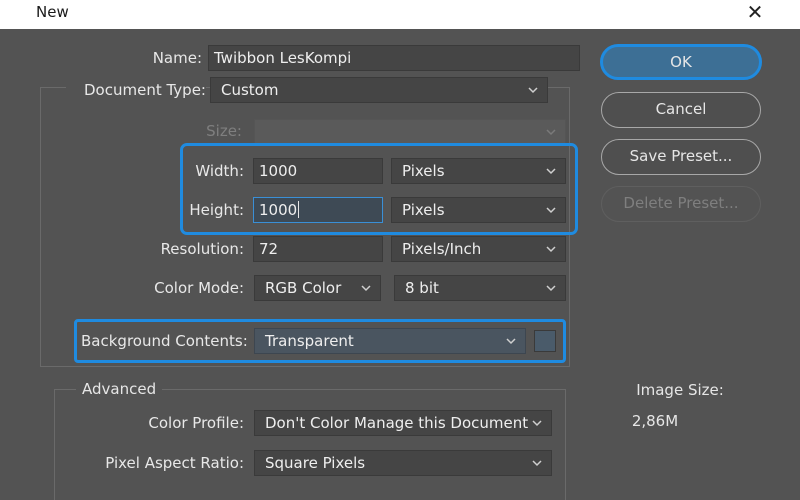 This screenshot has width=800, height=500. I want to click on background-contents-value: Transparent, so click(309, 341).